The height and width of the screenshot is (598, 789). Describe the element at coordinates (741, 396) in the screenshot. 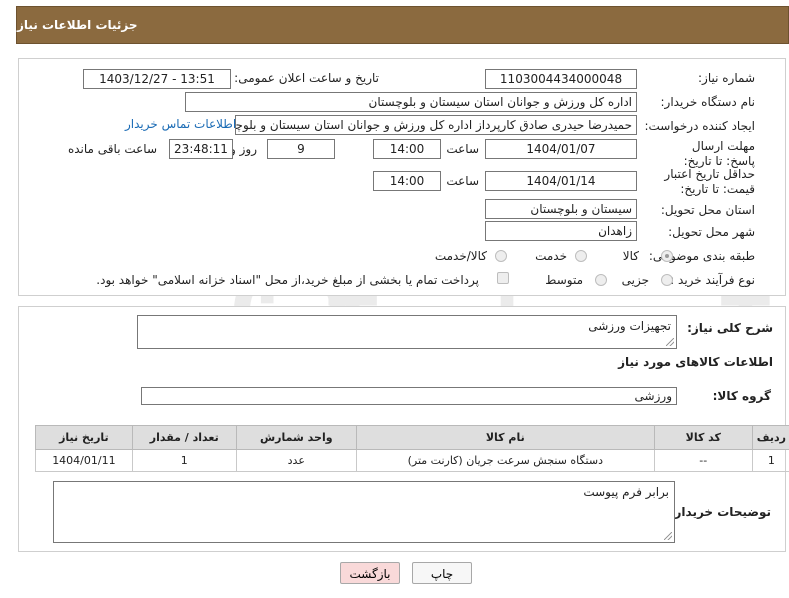

I see `goods-group-label: گروه کالا:` at that location.